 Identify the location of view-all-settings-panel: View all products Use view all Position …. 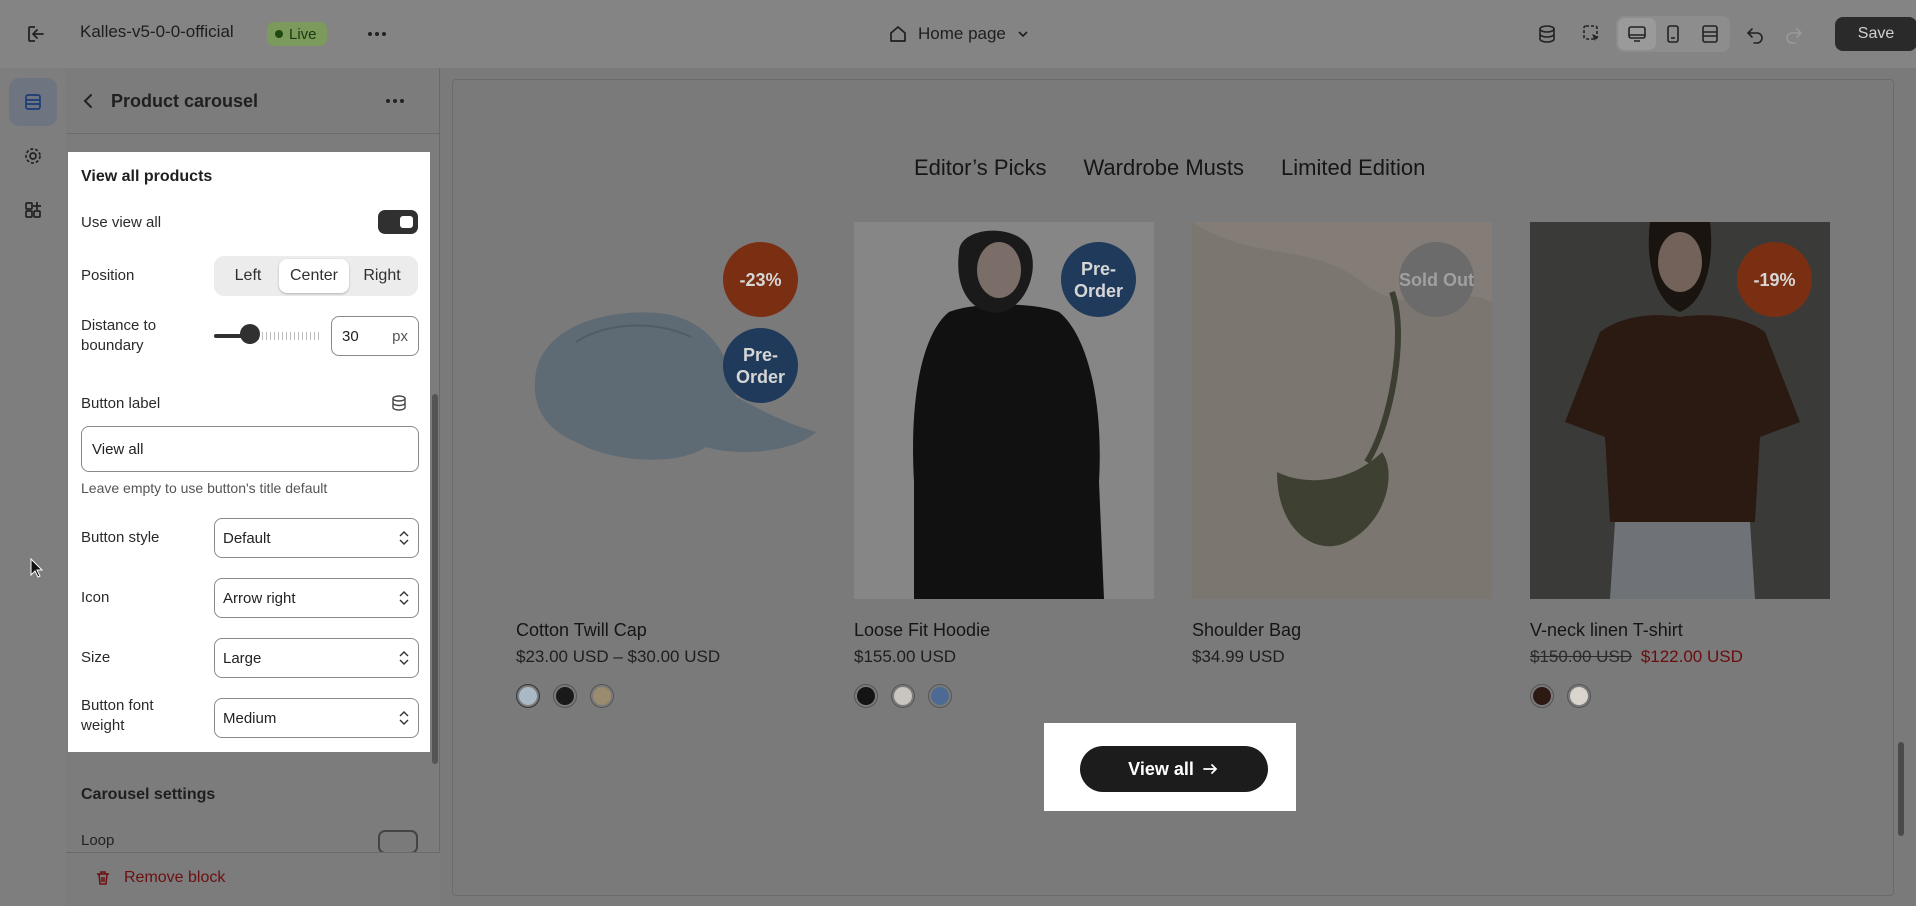
(249, 452).